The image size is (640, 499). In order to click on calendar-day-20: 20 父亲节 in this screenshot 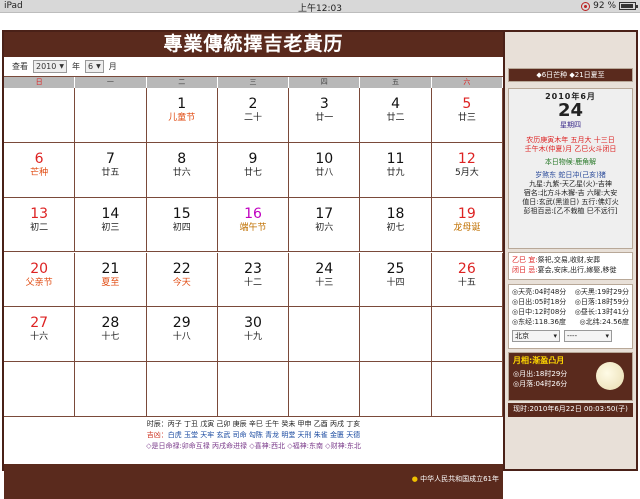, I will do `click(40, 280)`.